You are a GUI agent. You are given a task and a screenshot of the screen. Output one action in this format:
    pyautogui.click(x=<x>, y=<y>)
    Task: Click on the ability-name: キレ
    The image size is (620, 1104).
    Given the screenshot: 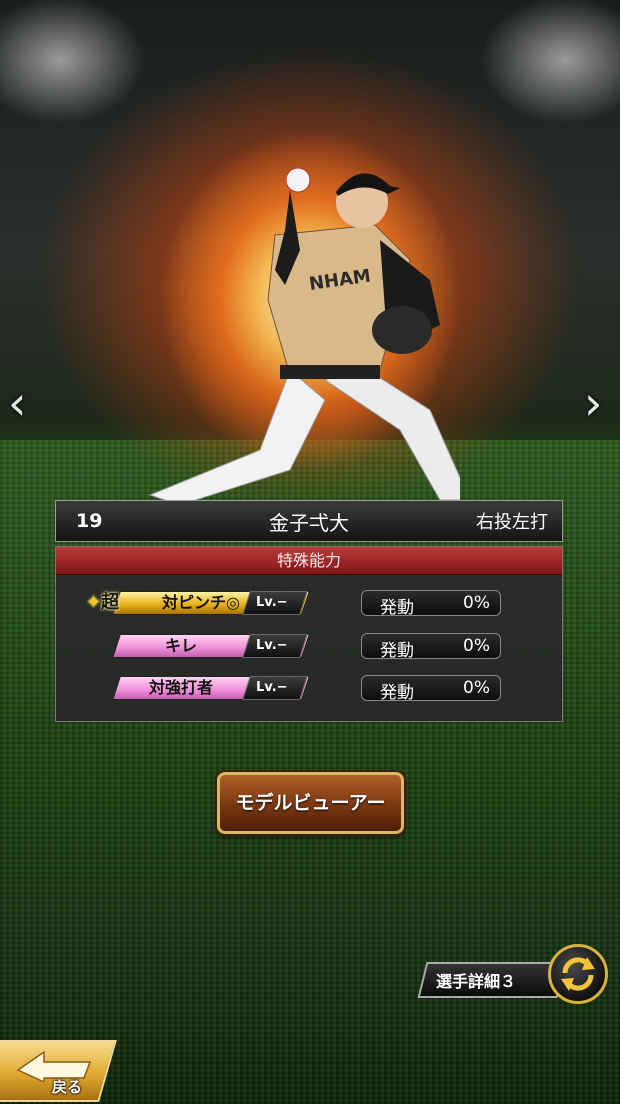 What is the action you would take?
    pyautogui.click(x=180, y=645)
    